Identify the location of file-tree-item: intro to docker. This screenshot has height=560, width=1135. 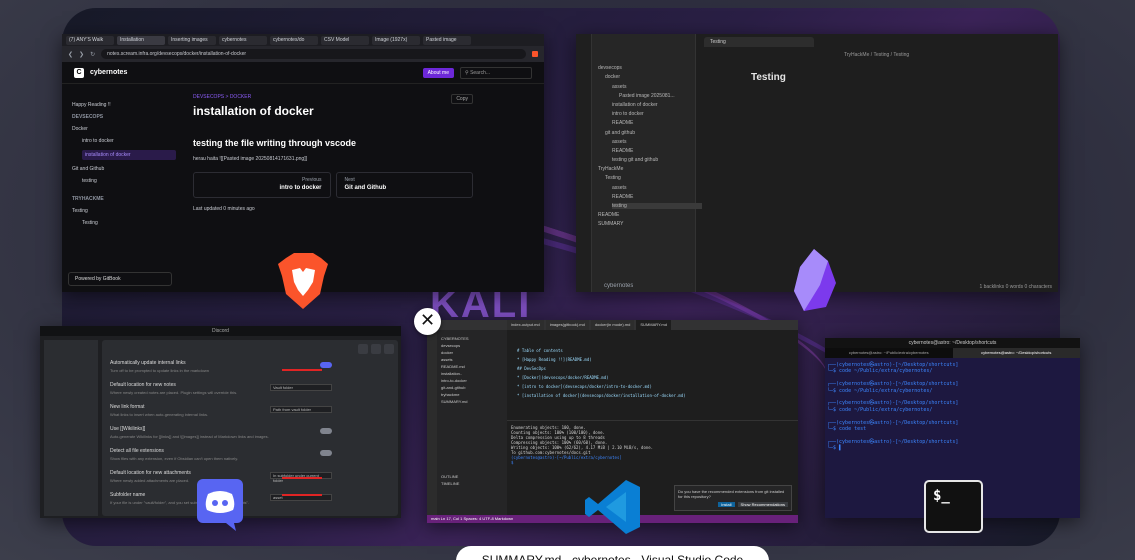
(657, 114).